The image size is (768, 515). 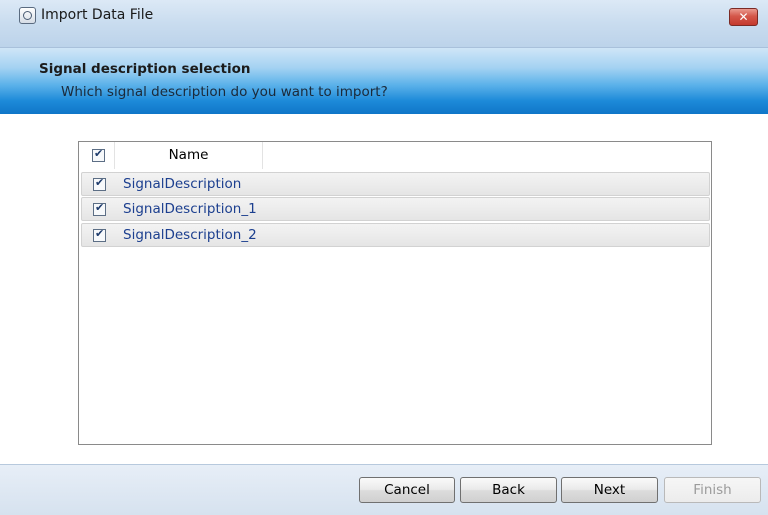 What do you see at coordinates (189, 155) in the screenshot?
I see `column-header-name: Name` at bounding box center [189, 155].